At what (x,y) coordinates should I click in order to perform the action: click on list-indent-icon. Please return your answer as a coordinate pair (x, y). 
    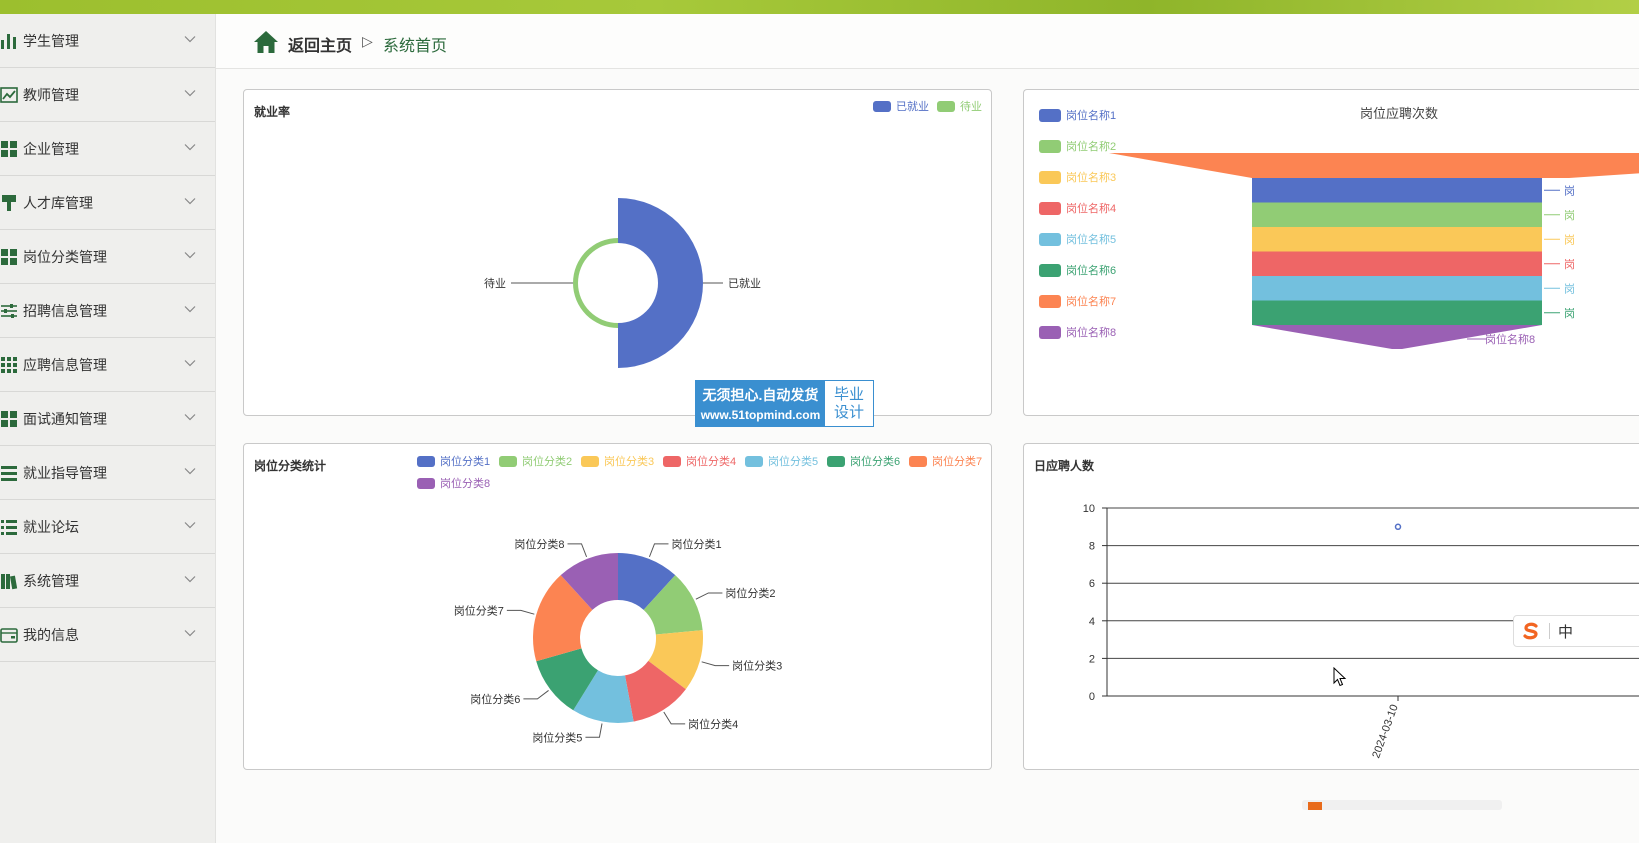
    Looking at the image, I should click on (9, 527).